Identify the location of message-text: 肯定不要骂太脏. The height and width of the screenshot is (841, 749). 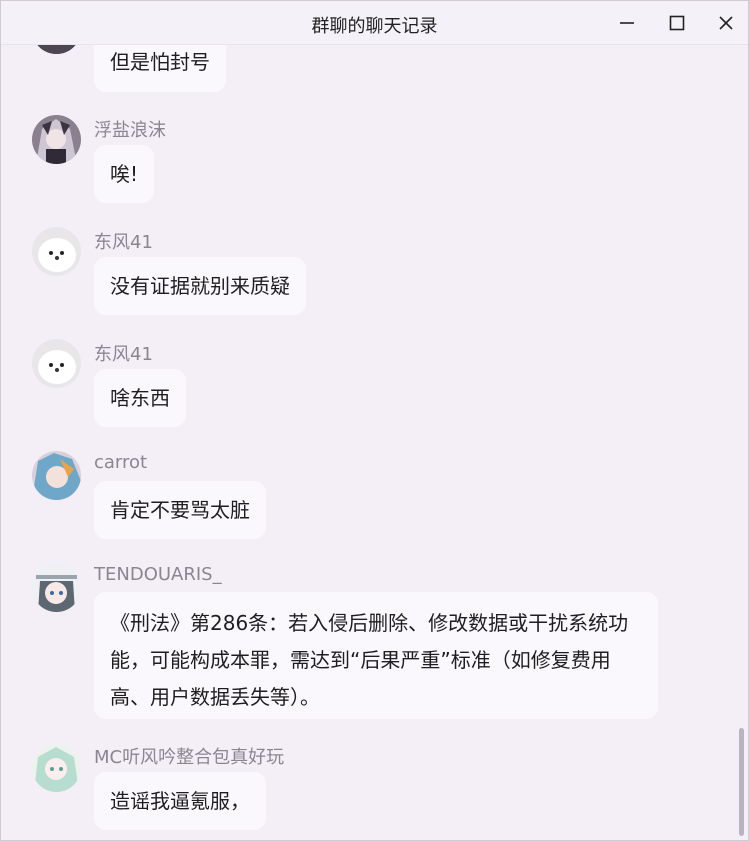
(180, 510).